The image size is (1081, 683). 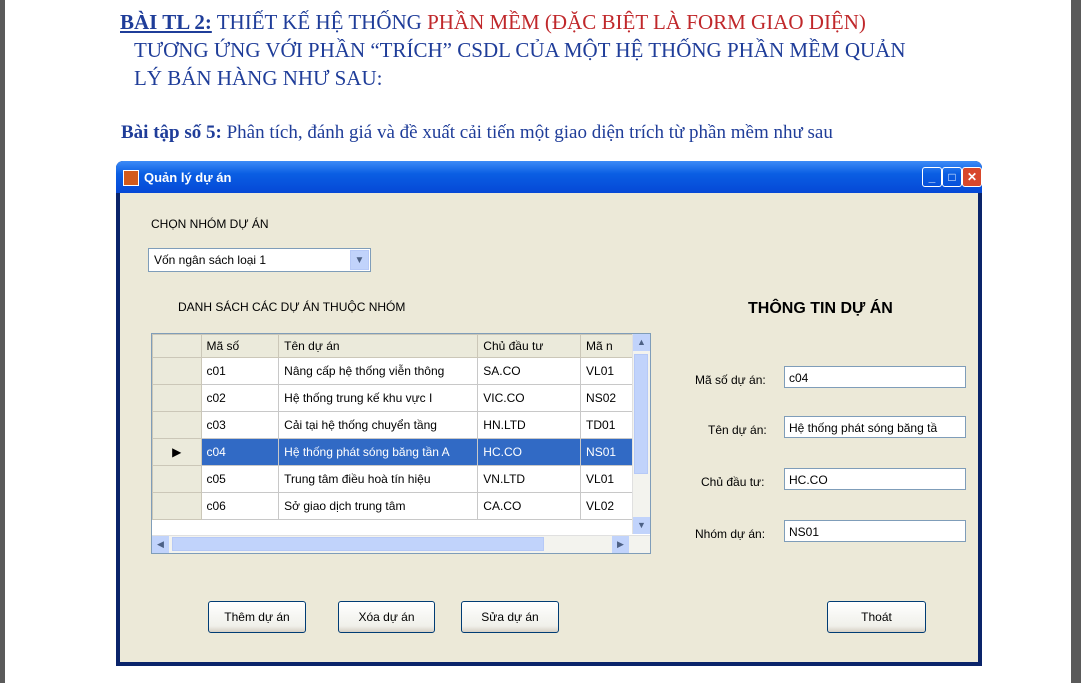 I want to click on cell-ma-so: c03, so click(x=240, y=425).